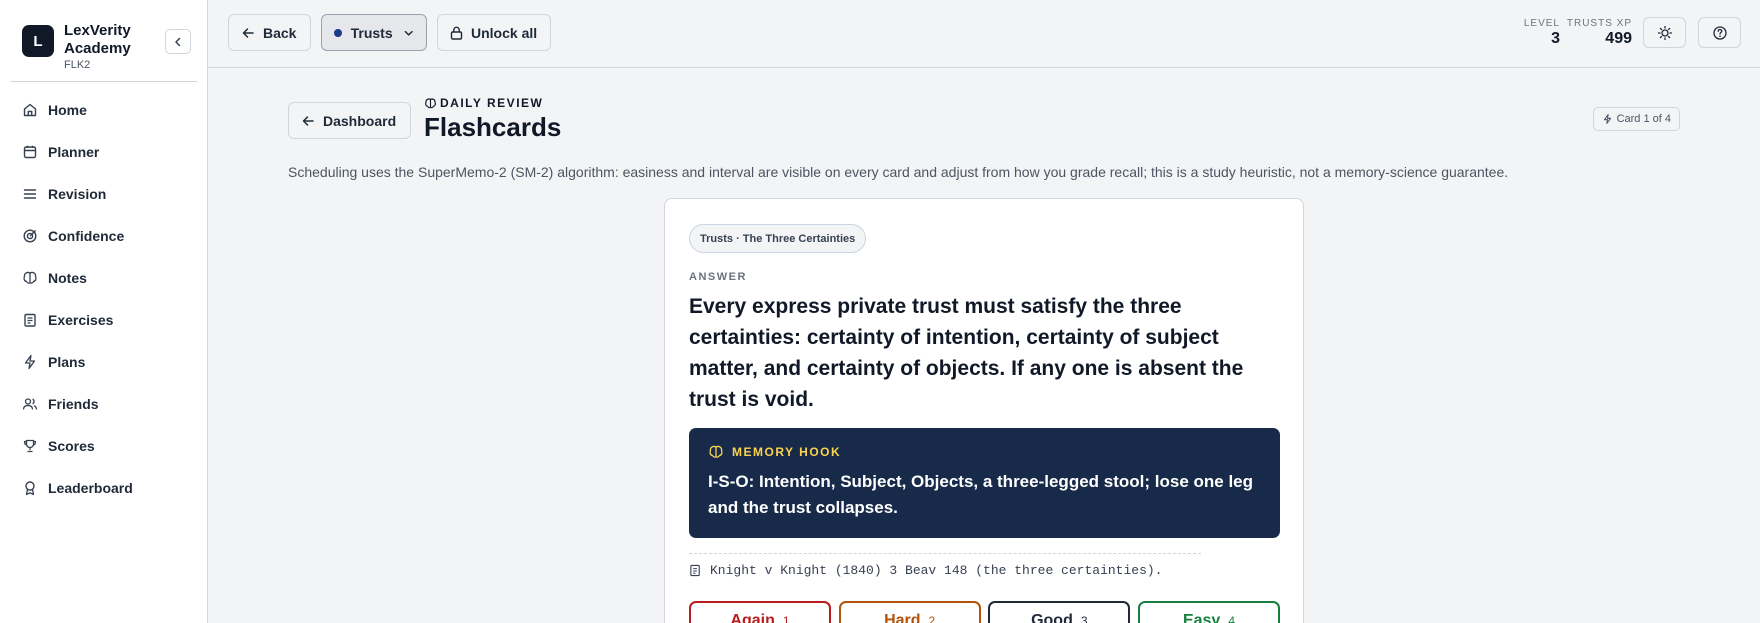  Describe the element at coordinates (103, 446) in the screenshot. I see `sidebar-item-scores: Scores` at that location.